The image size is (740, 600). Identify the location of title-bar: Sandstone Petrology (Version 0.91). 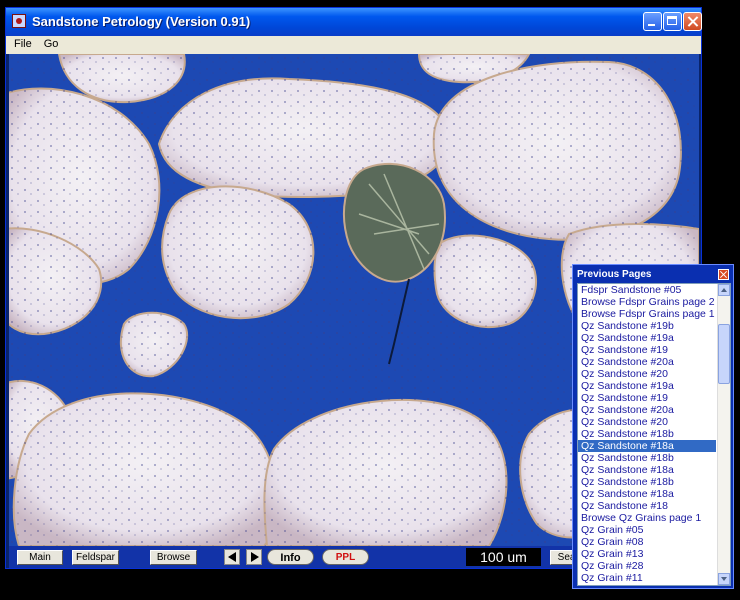
(354, 22).